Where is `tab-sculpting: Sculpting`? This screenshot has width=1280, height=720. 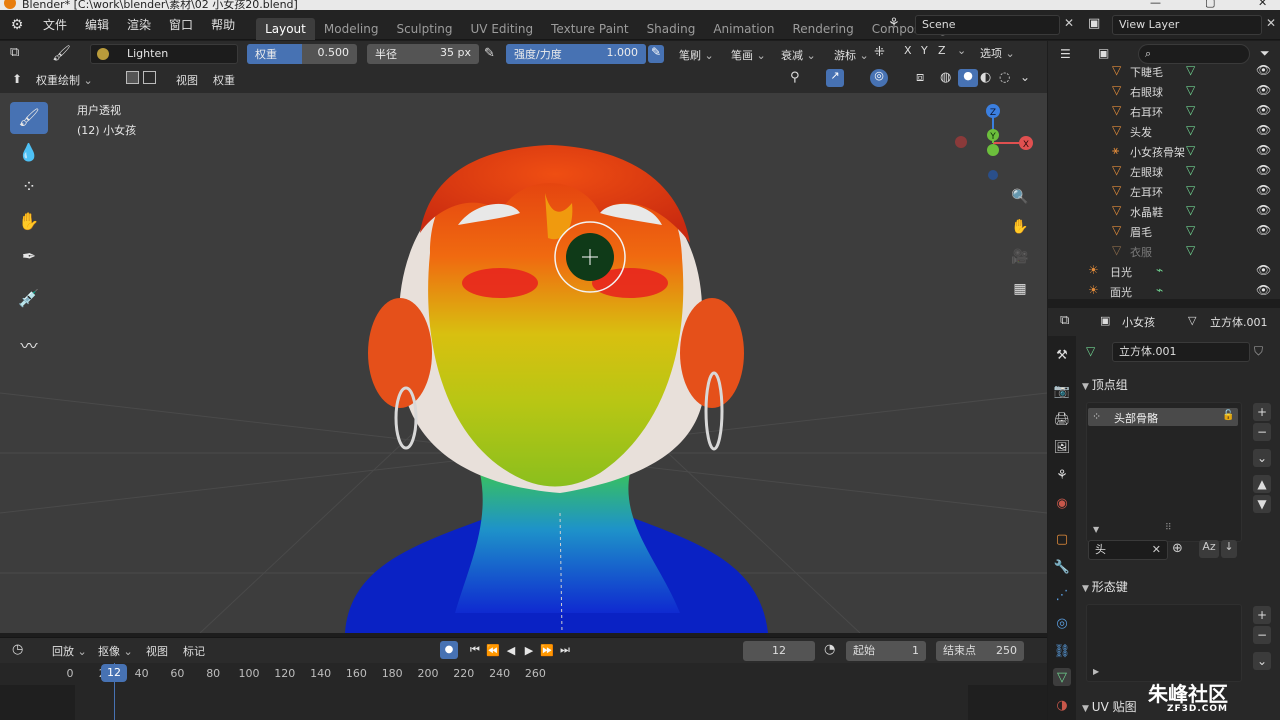
tab-sculpting: Sculpting is located at coordinates (424, 29).